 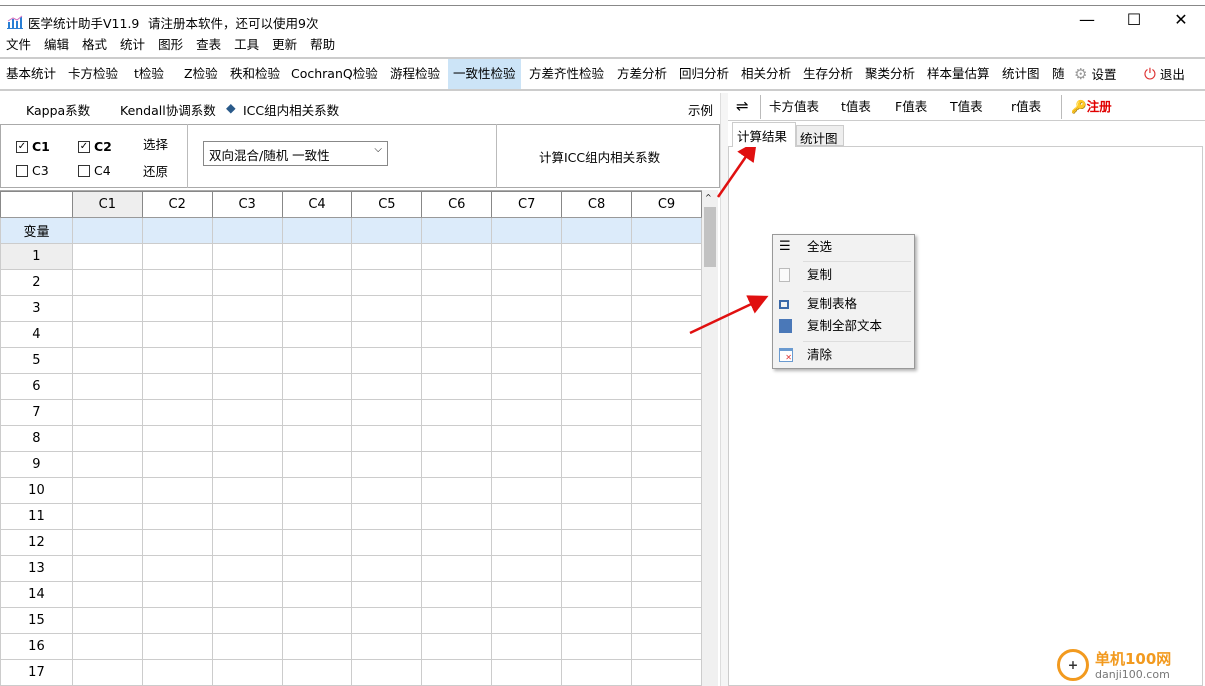 What do you see at coordinates (36, 360) in the screenshot?
I see `row-header: 5` at bounding box center [36, 360].